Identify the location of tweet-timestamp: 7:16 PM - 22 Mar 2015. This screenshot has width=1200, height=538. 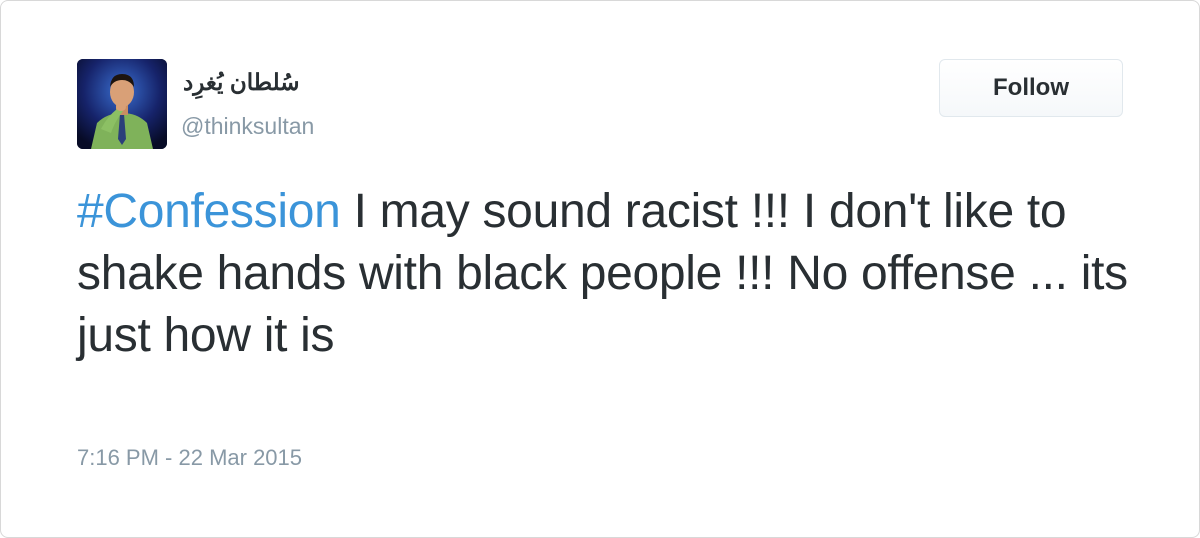
(189, 458).